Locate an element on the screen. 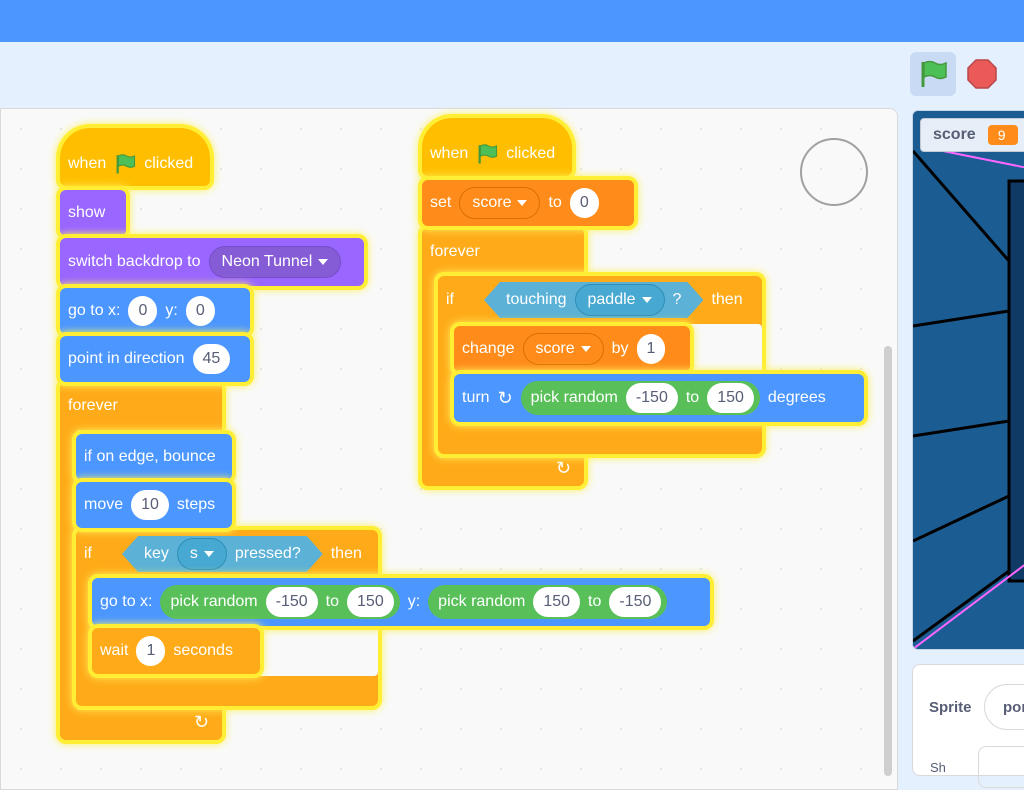 Image resolution: width=1024 pixels, height=790 pixels. change-variable-block: change score by 1 is located at coordinates (572, 349).